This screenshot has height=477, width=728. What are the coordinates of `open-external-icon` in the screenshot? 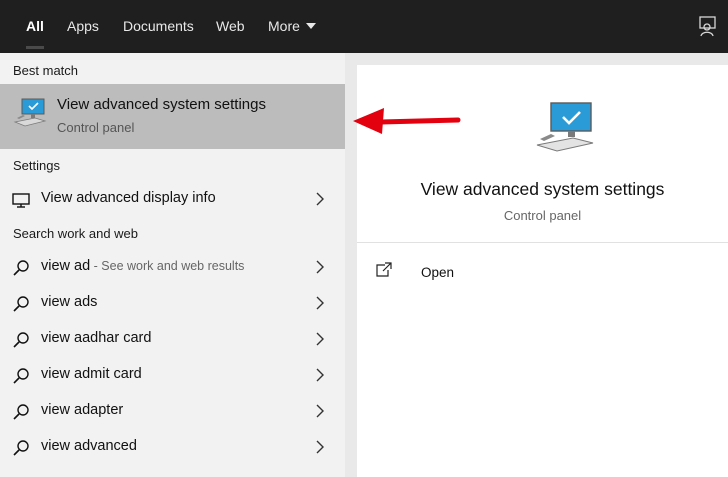 It's located at (384, 269).